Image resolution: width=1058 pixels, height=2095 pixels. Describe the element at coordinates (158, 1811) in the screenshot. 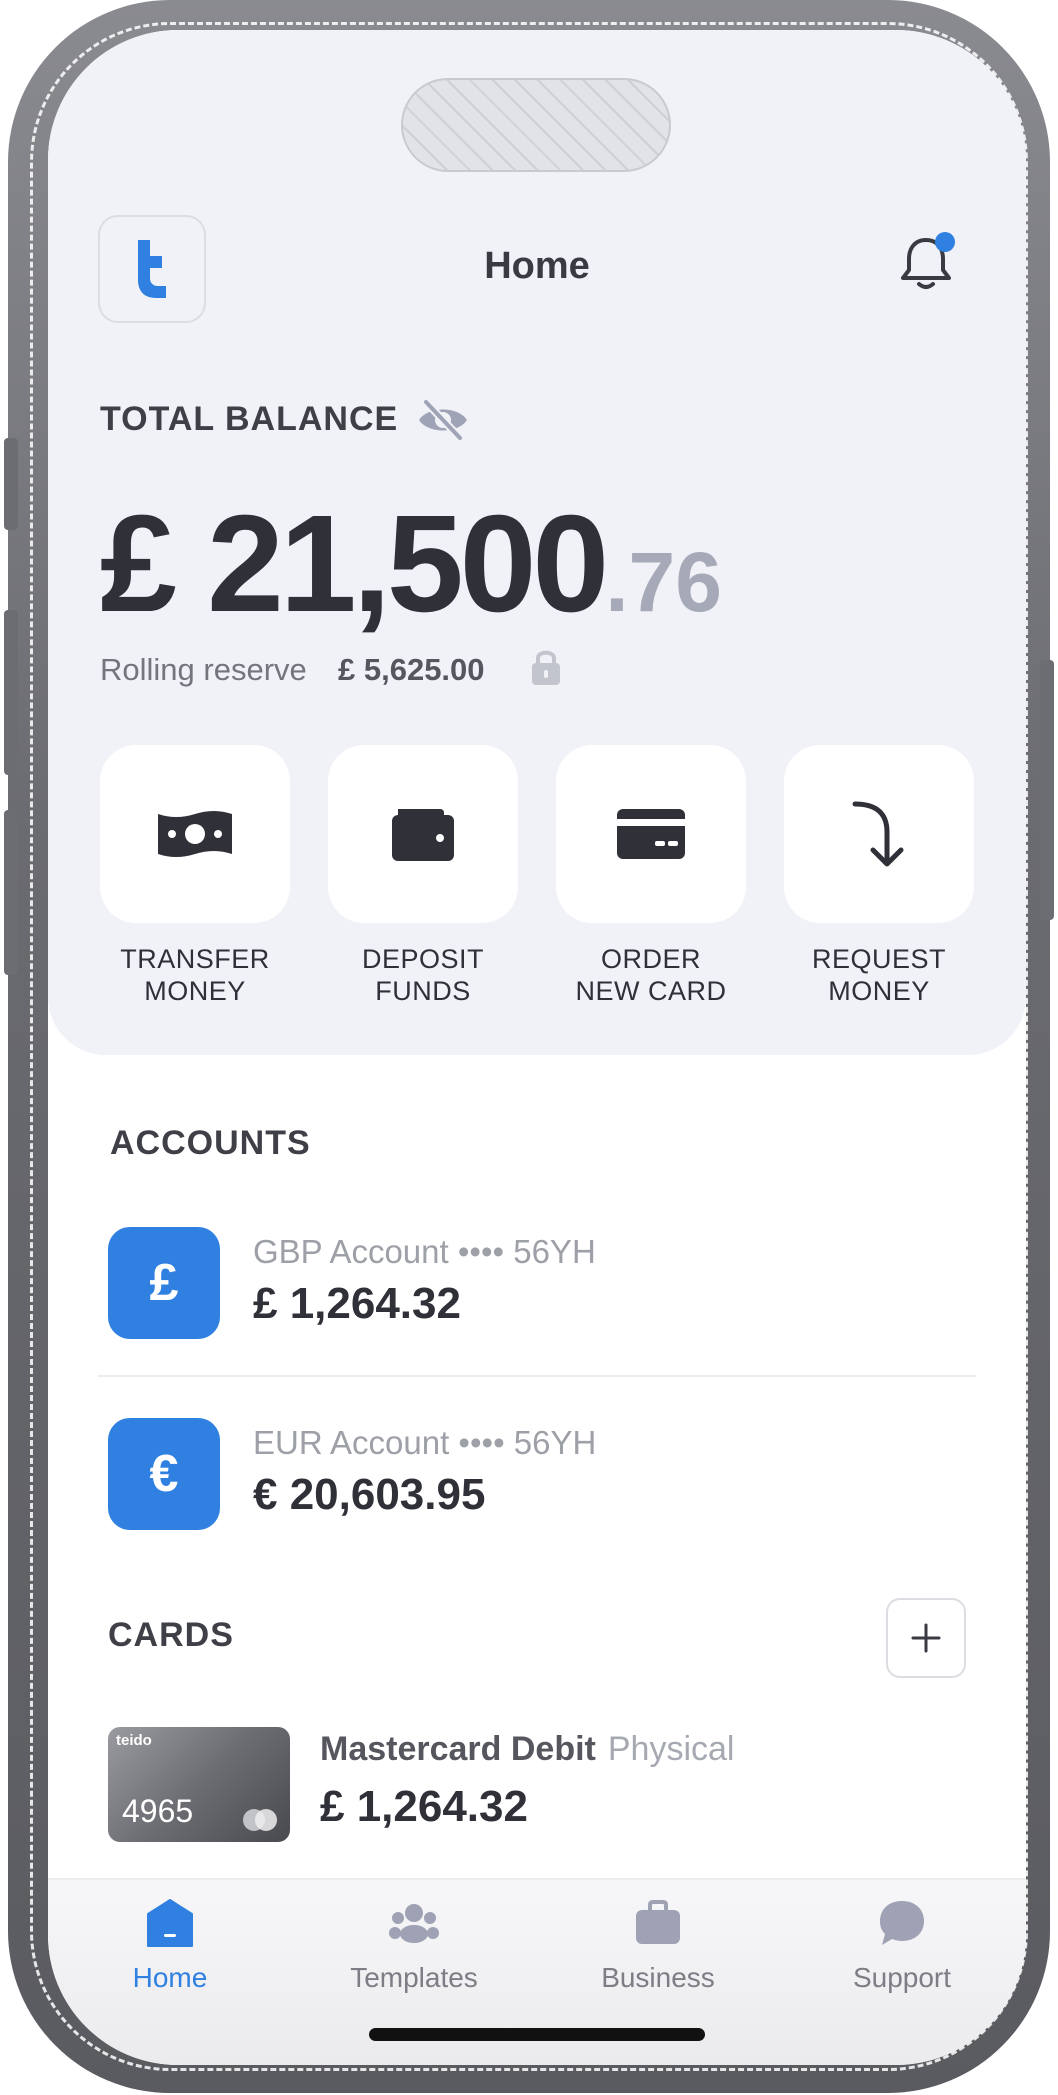

I see `card-last4: 4965` at that location.